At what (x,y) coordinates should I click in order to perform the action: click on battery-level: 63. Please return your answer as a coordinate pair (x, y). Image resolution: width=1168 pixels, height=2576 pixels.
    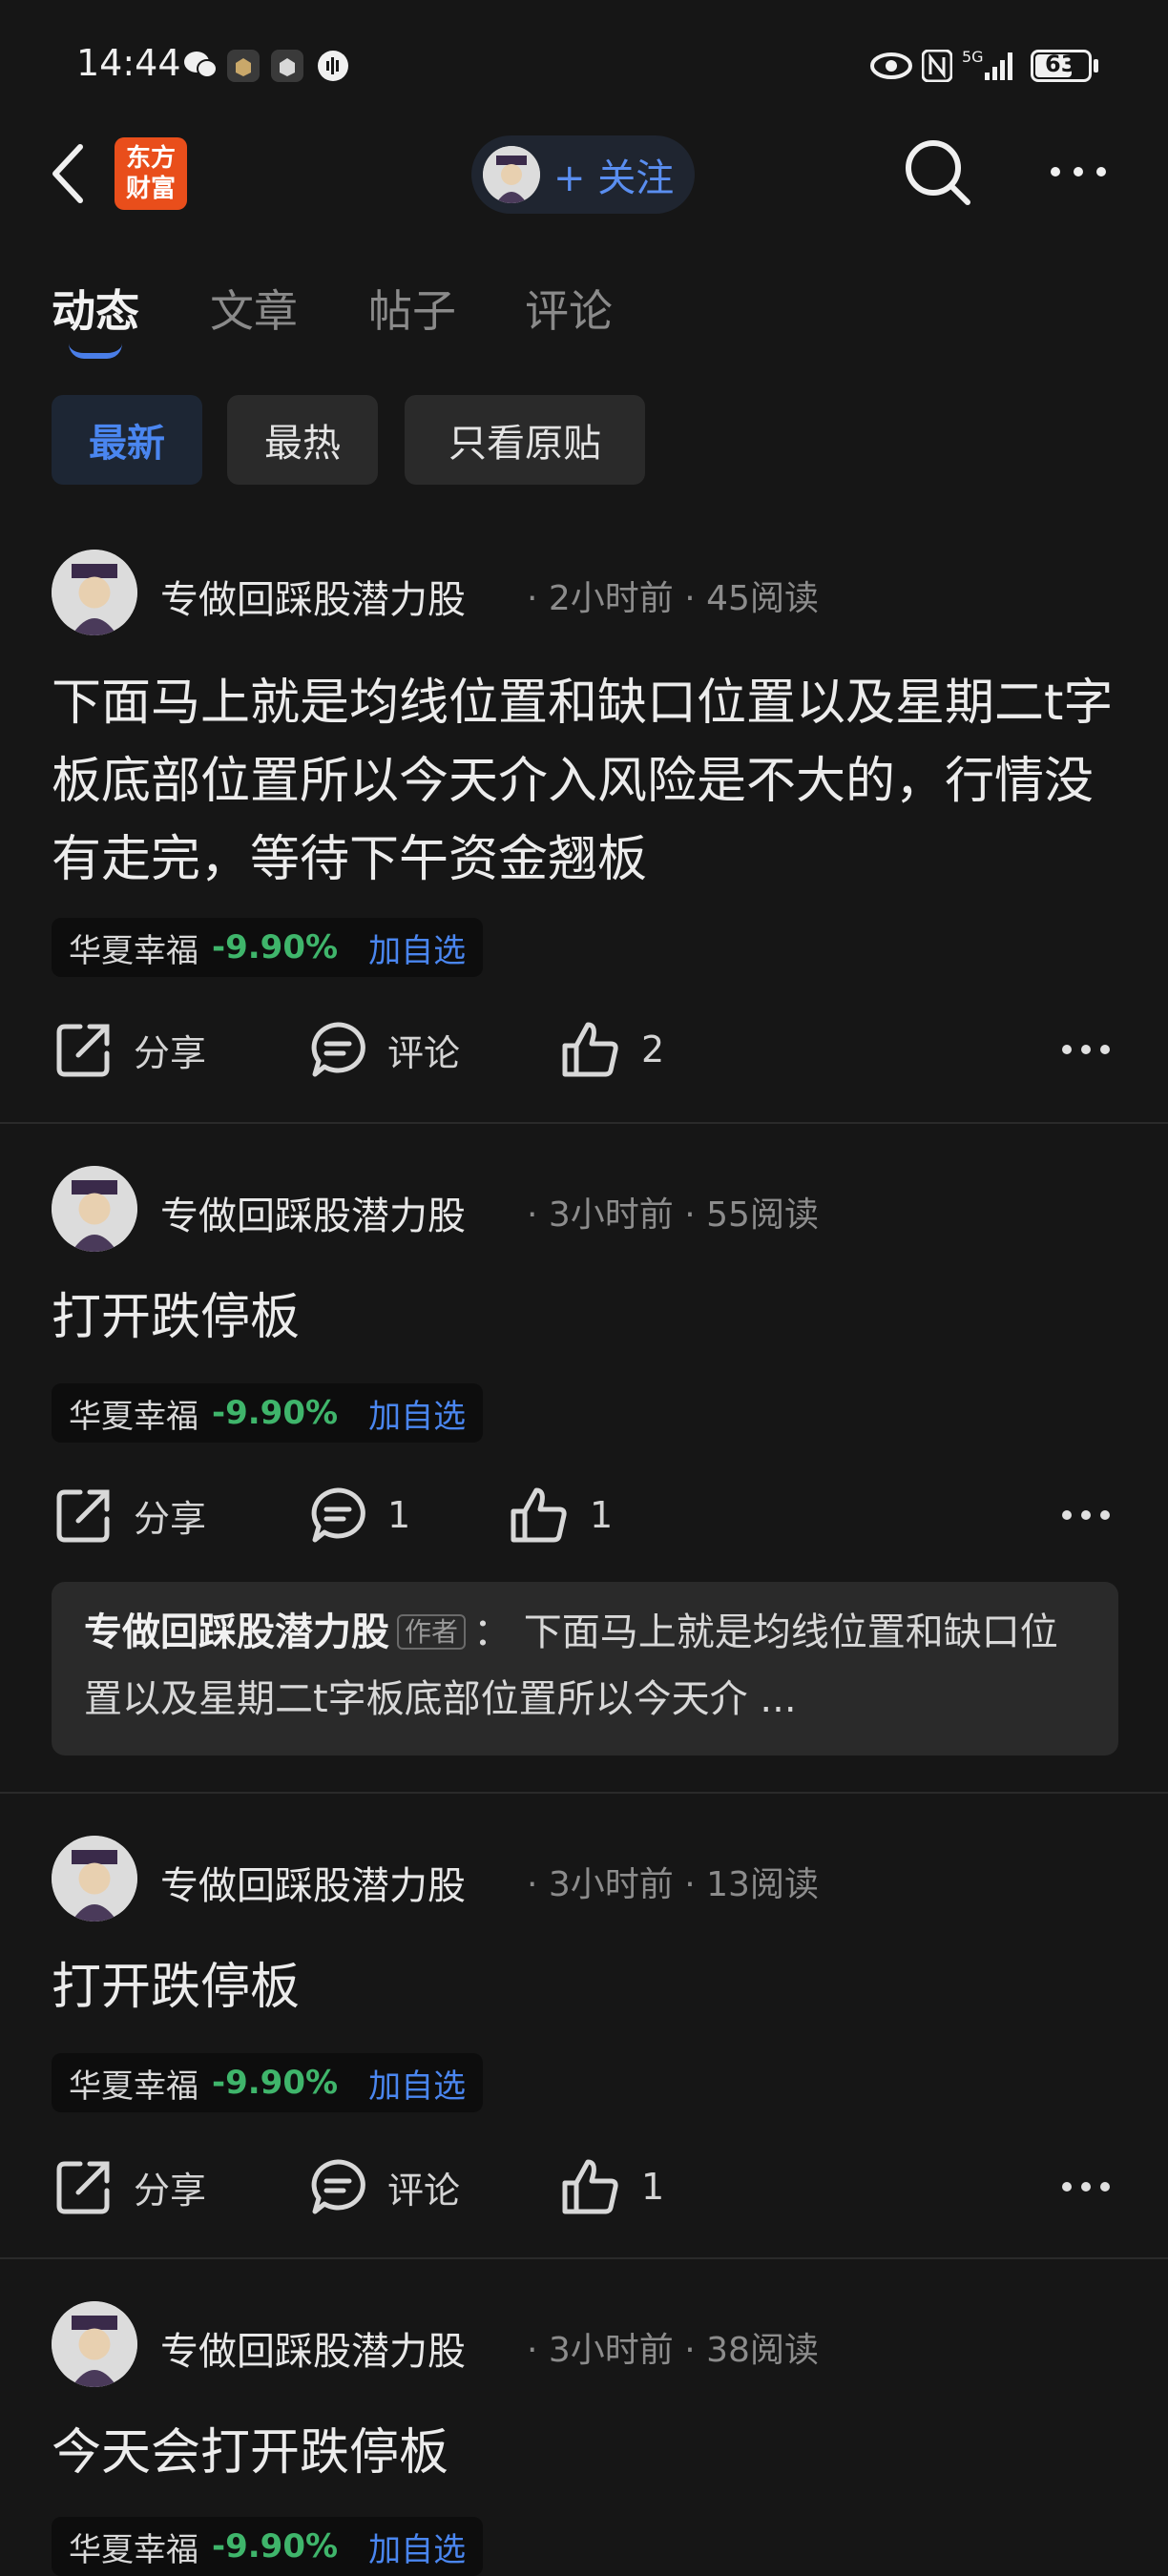
    Looking at the image, I should click on (1061, 64).